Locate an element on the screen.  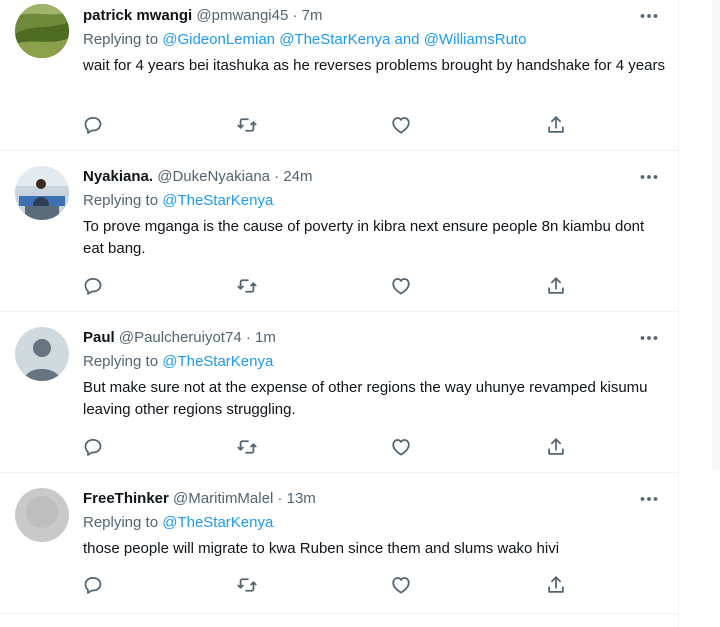
tweet-header: patrick mwangi @pmwangi45 · 7m is located at coordinates (203, 16).